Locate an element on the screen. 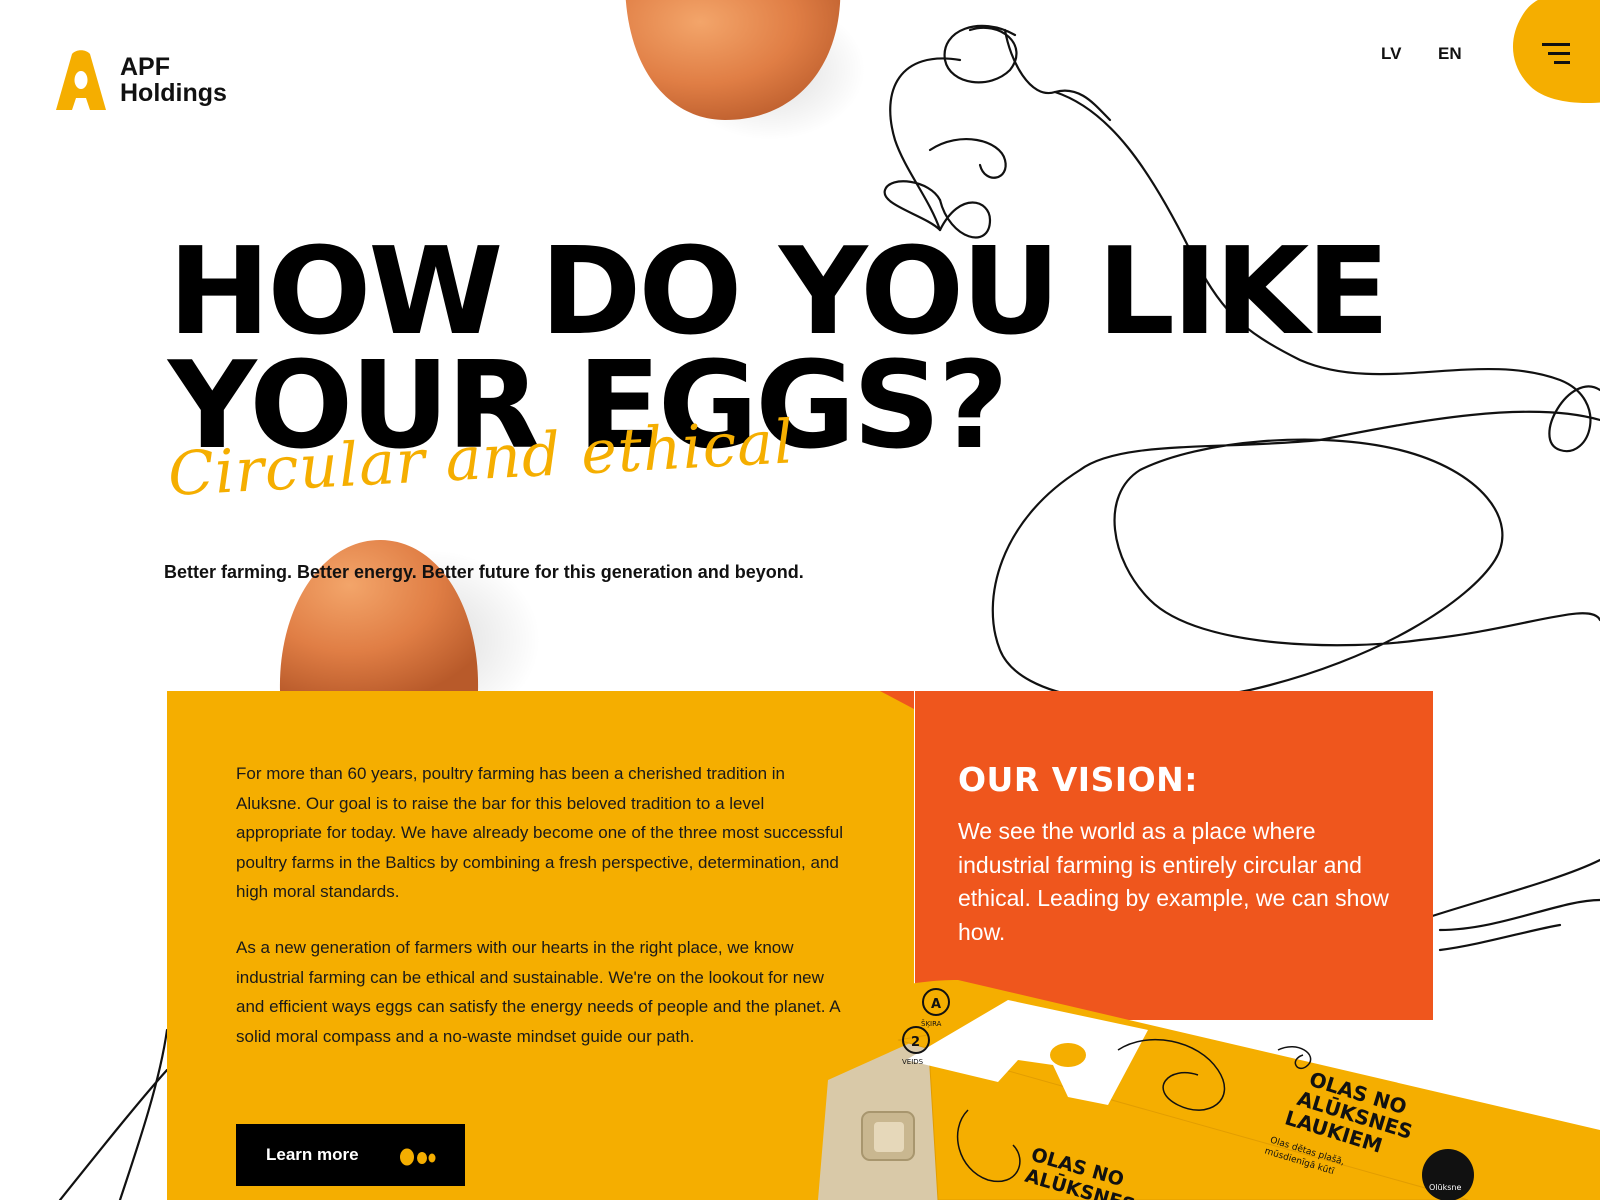 This screenshot has width=1600, height=1200. learn-more-button: Learn more is located at coordinates (350, 1155).